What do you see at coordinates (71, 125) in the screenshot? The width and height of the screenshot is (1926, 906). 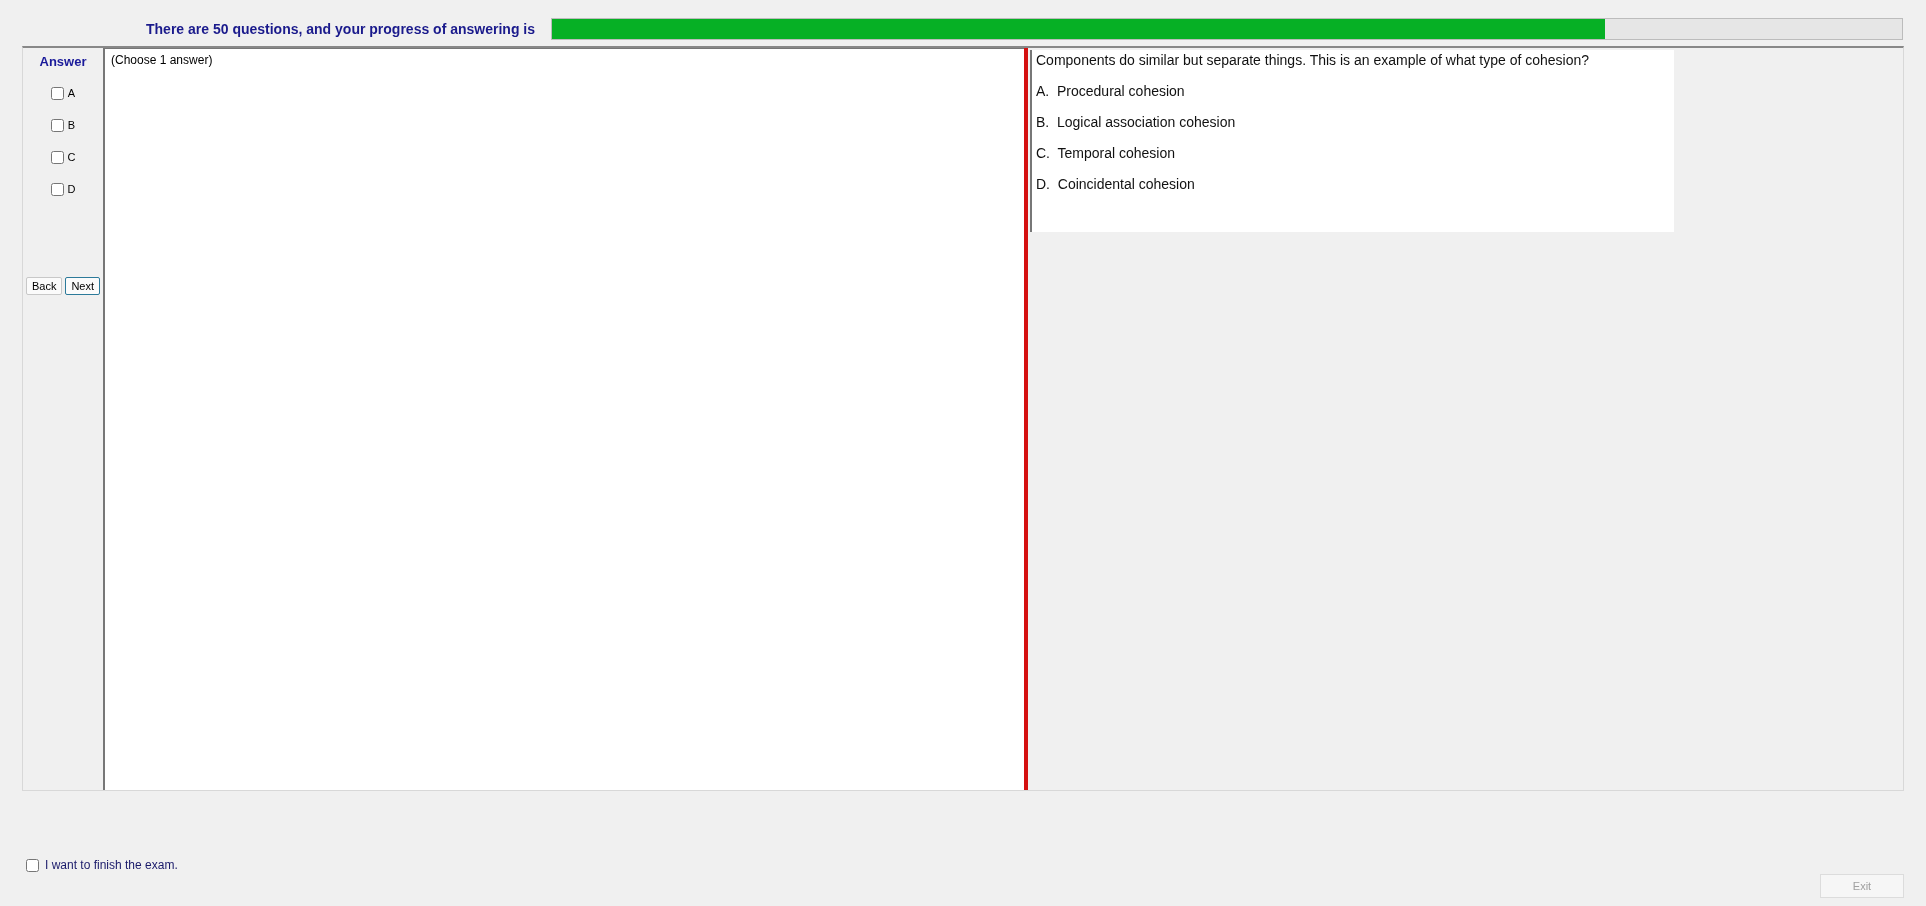 I see `option-label: B` at bounding box center [71, 125].